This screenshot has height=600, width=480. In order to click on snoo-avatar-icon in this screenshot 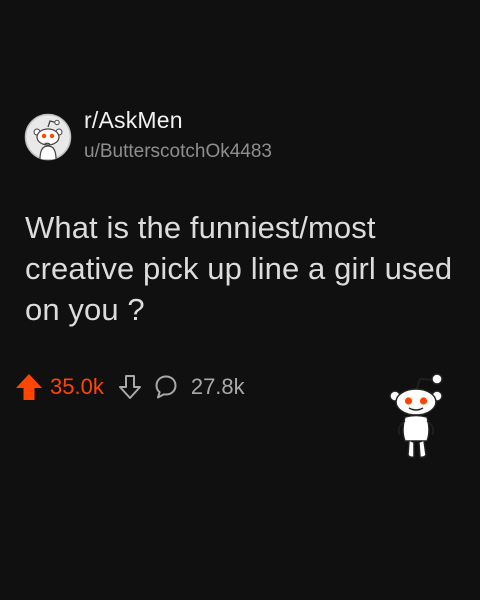, I will do `click(48, 137)`.